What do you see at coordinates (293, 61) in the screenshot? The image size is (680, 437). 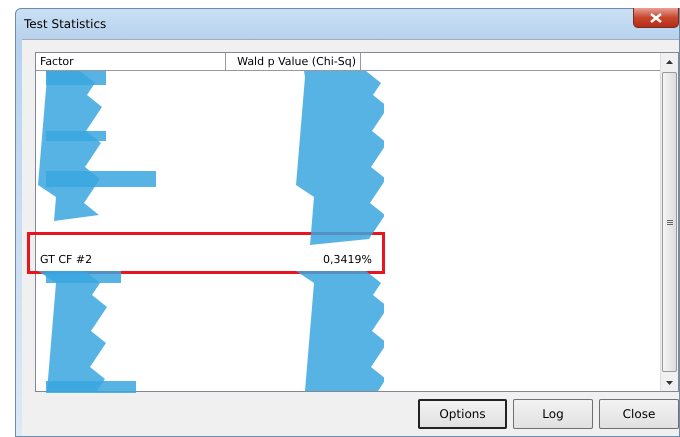 I see `column-header: Wald p Value (Chi-Sq)` at bounding box center [293, 61].